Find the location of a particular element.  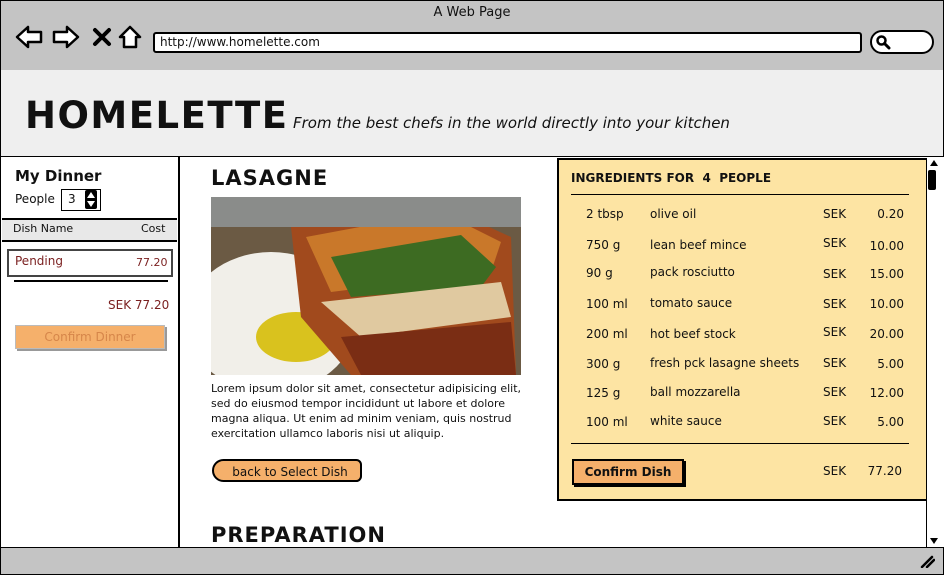

ingredient-qty: 2 tbsp is located at coordinates (605, 214).